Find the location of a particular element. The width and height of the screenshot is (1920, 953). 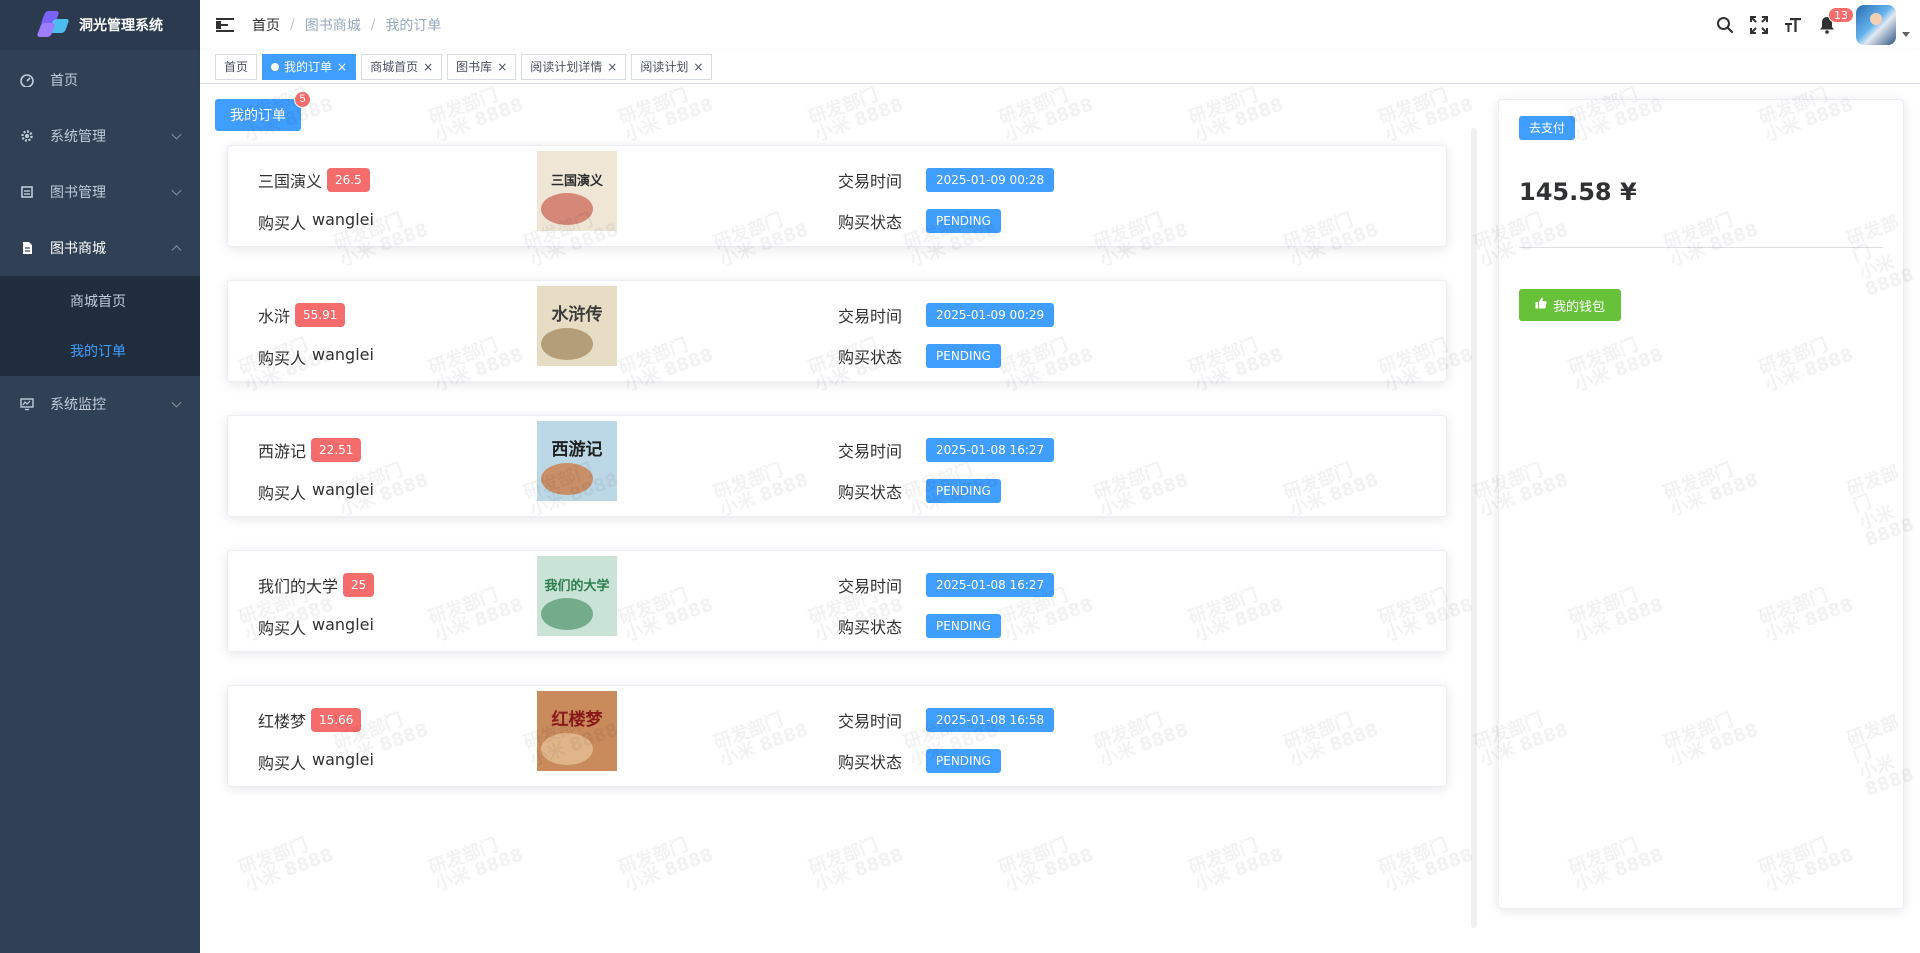

sidebar-item-system: 系统管理 is located at coordinates (100, 136).